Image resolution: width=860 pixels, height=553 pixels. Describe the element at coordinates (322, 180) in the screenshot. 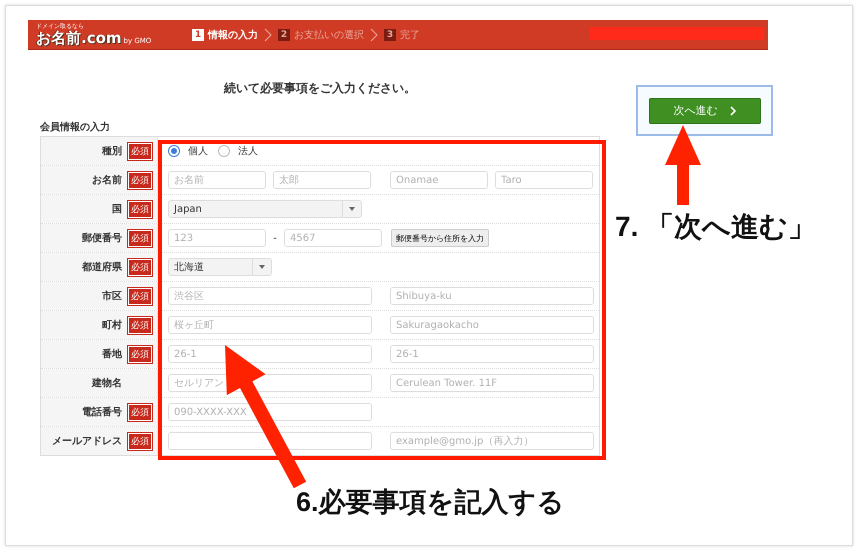

I see `input-field: 太郎` at that location.